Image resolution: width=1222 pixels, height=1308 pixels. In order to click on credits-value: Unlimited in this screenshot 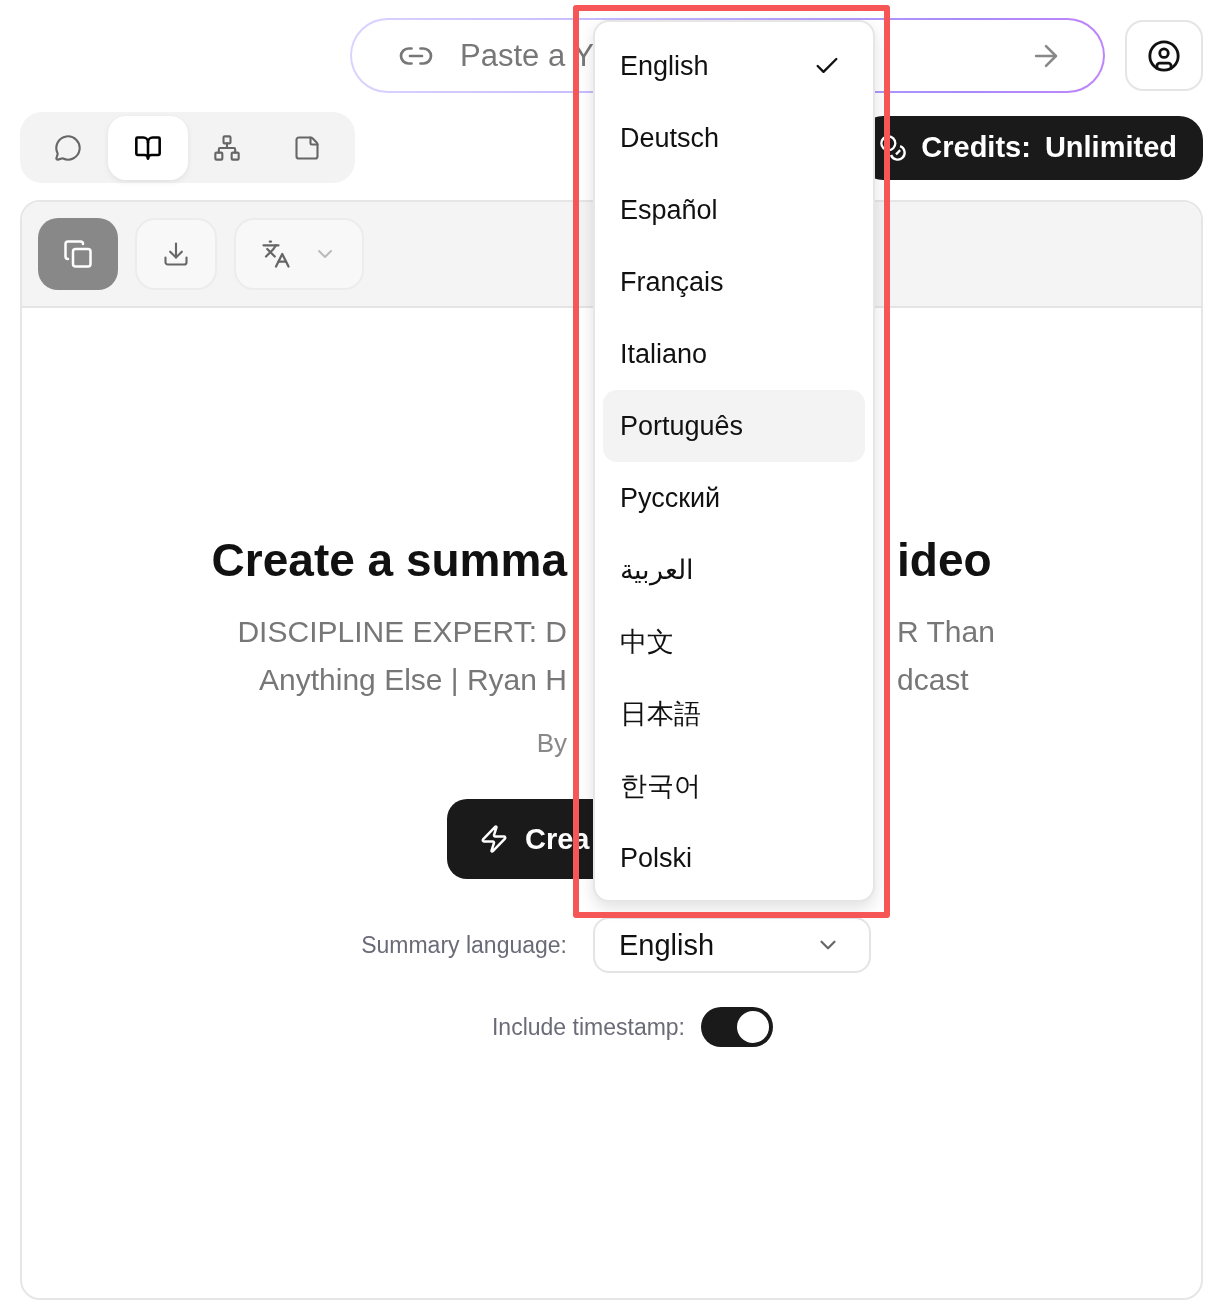, I will do `click(1110, 147)`.